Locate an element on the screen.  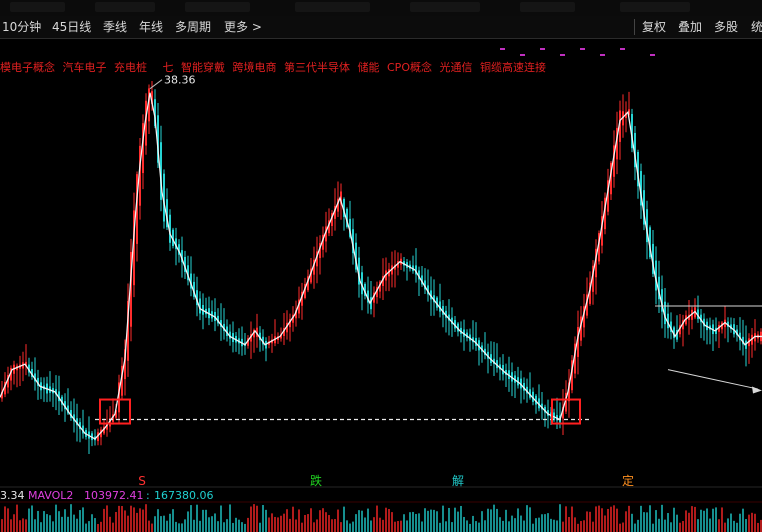
signal-marker: 定 is located at coordinates (628, 480).